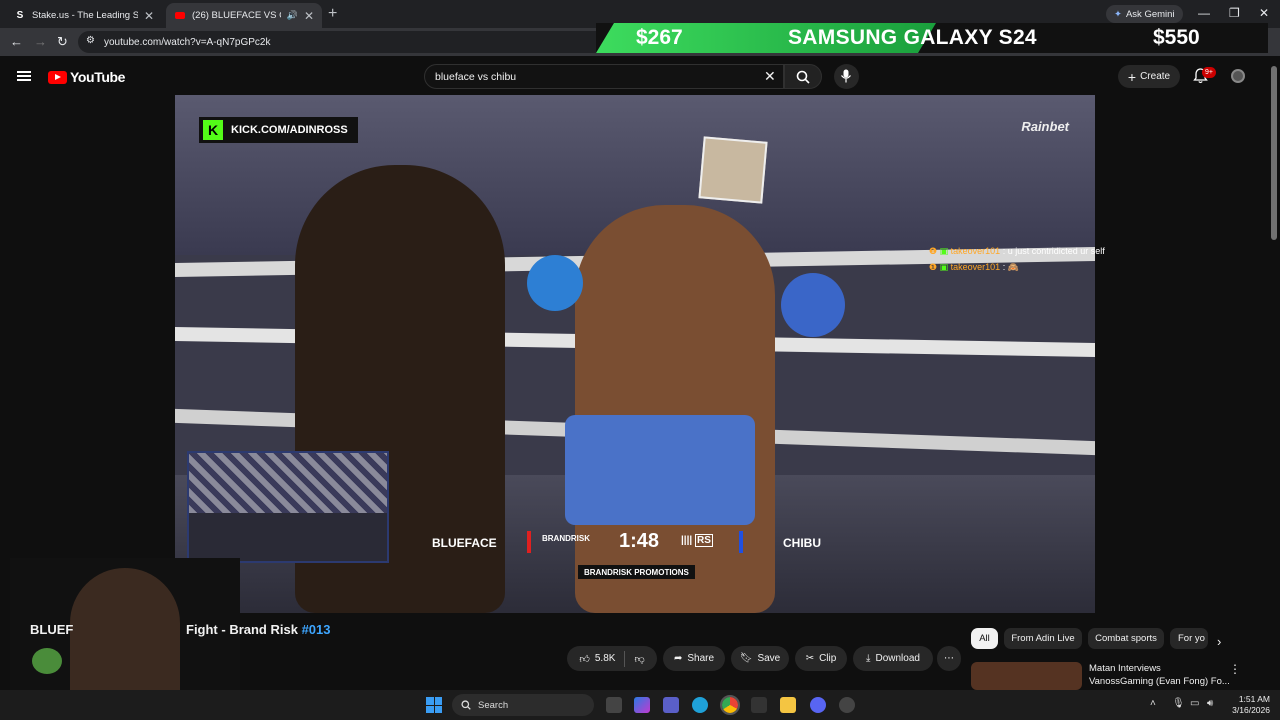 The height and width of the screenshot is (720, 1280). What do you see at coordinates (292, 15) in the screenshot?
I see `tab-audio-icon: 🔊` at bounding box center [292, 15].